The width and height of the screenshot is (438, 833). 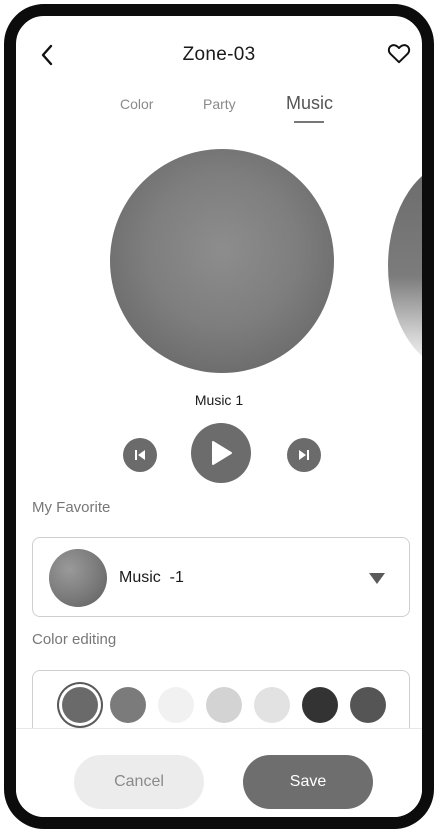 I want to click on tab-color: Color, so click(x=136, y=104).